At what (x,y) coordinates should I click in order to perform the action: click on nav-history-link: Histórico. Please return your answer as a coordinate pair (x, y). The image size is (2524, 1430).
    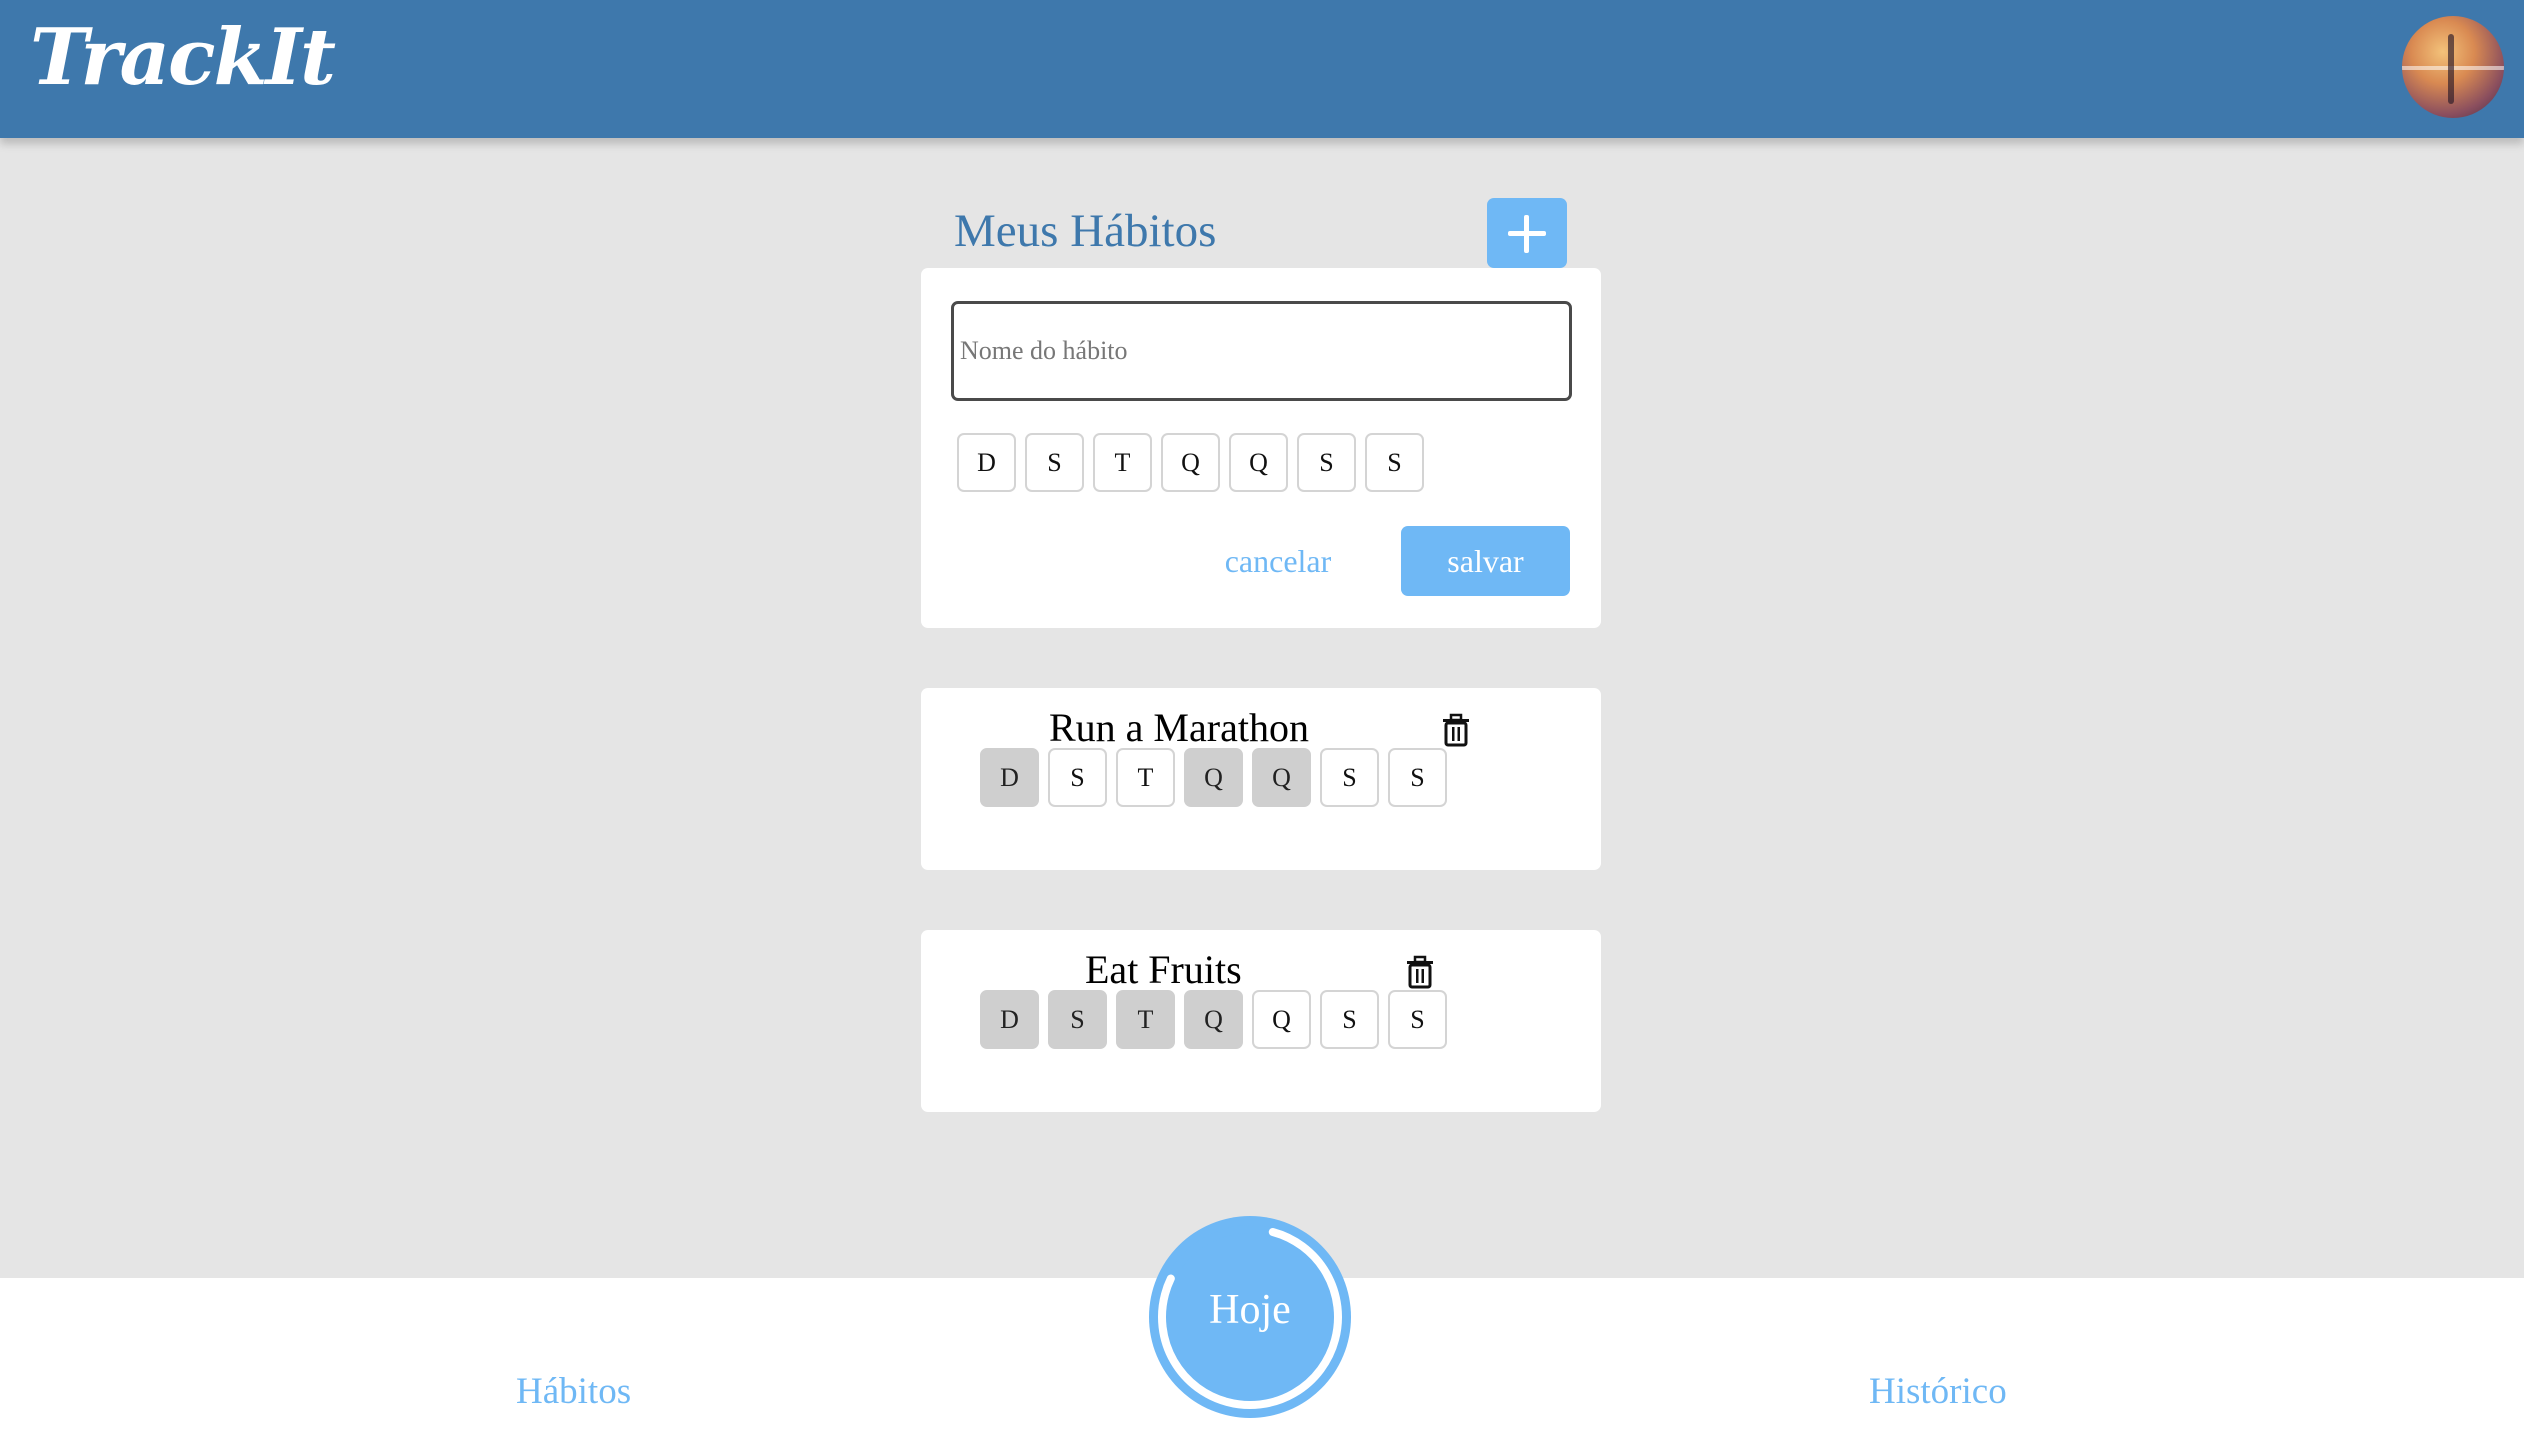
    Looking at the image, I should click on (1938, 1391).